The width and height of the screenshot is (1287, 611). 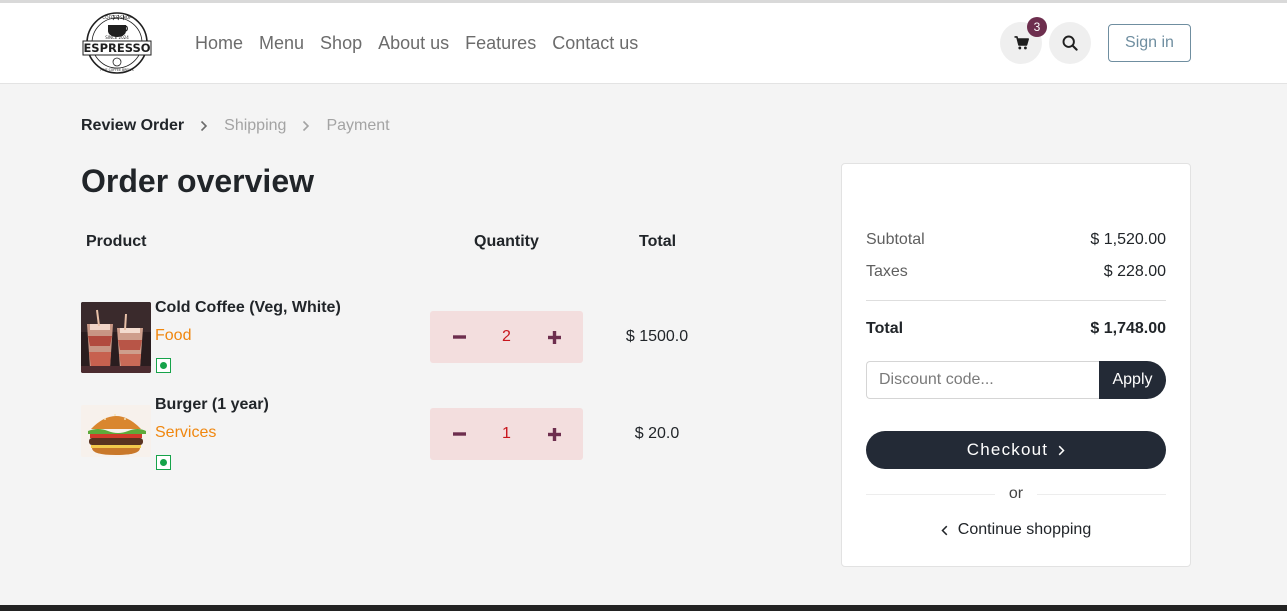 What do you see at coordinates (982, 380) in the screenshot?
I see `discount-code-input` at bounding box center [982, 380].